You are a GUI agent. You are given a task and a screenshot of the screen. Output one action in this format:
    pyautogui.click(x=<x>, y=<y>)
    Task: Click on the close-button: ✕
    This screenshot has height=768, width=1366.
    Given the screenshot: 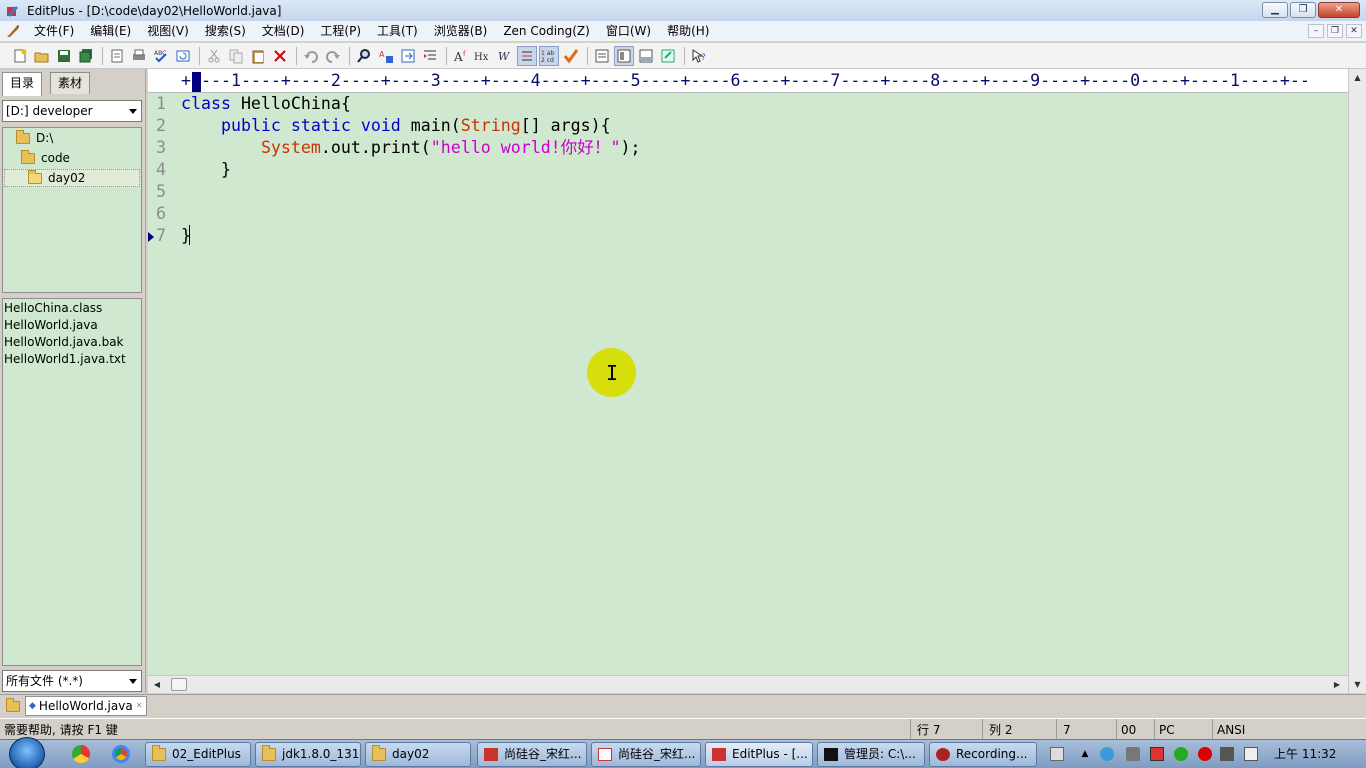 What is the action you would take?
    pyautogui.click(x=1339, y=10)
    